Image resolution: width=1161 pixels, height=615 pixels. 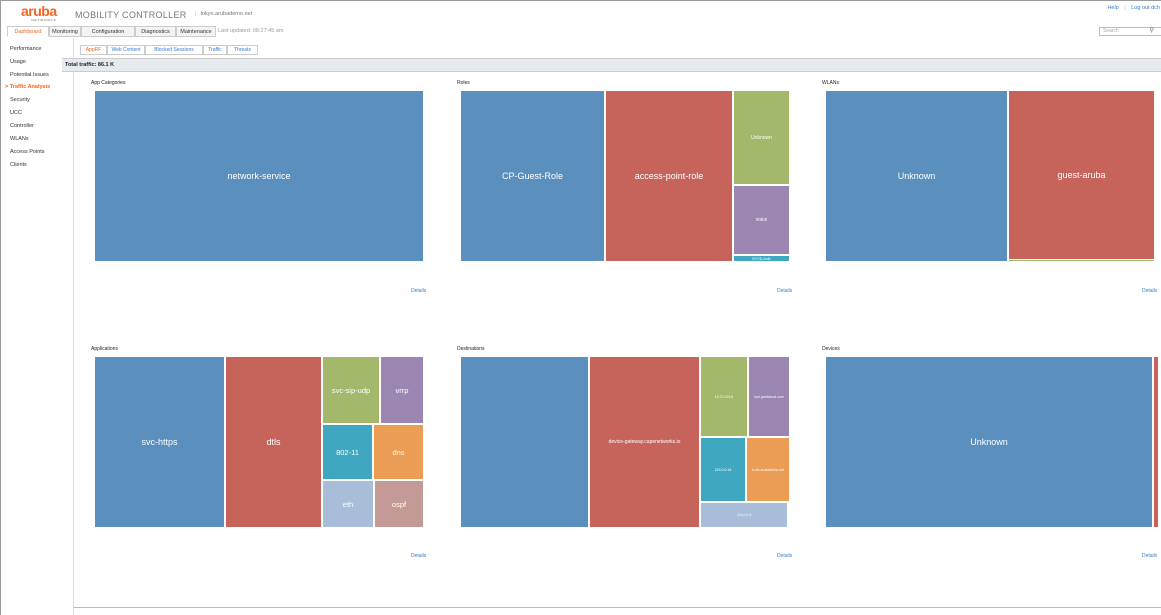 I want to click on aruba-logo: aruba NETWORKS, so click(x=44, y=13).